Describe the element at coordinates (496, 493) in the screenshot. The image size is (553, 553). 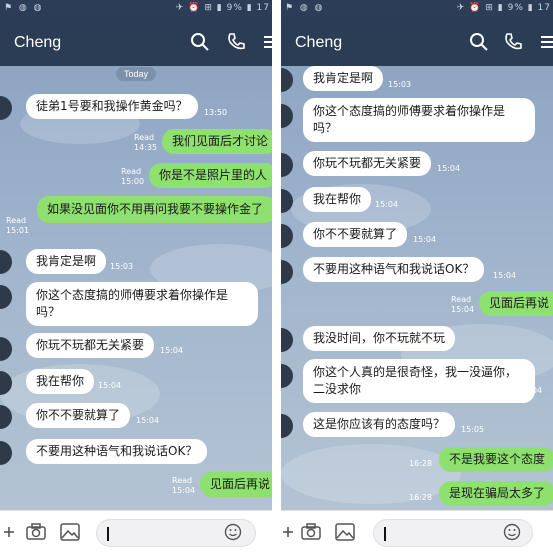
I see `message-bubble: 是现在骗局太多了` at that location.